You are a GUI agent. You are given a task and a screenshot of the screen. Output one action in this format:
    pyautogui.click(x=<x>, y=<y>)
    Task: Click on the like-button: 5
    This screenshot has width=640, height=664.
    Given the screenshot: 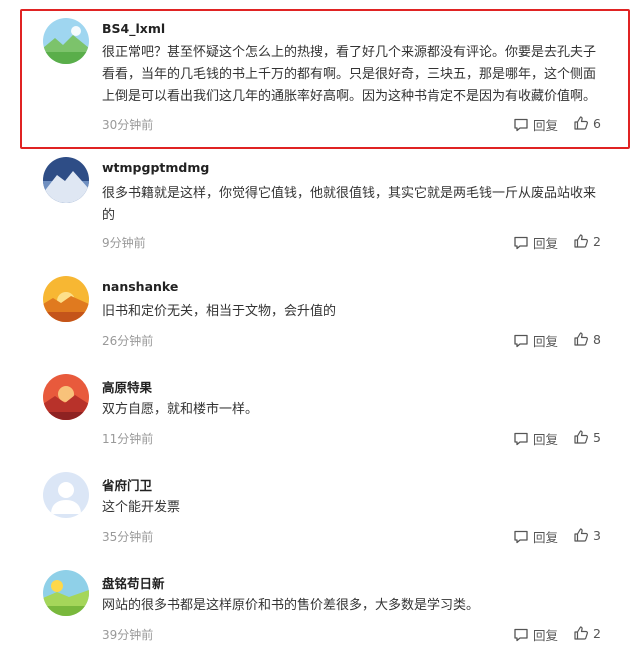 What is the action you would take?
    pyautogui.click(x=587, y=437)
    